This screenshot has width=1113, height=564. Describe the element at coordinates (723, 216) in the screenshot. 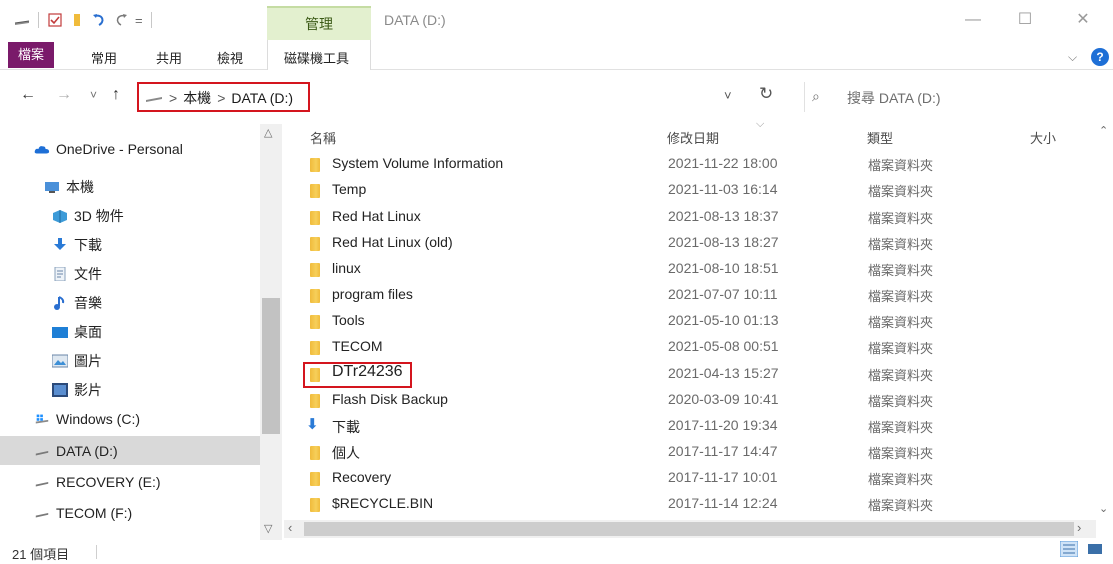

I see `file-modified-date: 2021-08-13 18:37` at that location.